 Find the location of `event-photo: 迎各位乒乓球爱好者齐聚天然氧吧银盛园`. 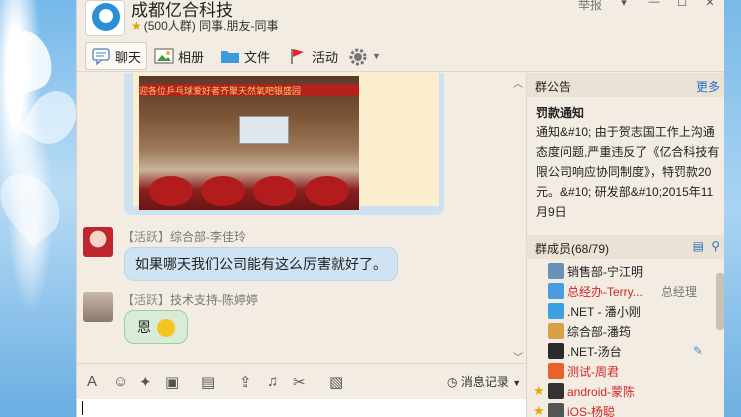

event-photo: 迎各位乒乓球爱好者齐聚天然氧吧银盛园 is located at coordinates (249, 143).